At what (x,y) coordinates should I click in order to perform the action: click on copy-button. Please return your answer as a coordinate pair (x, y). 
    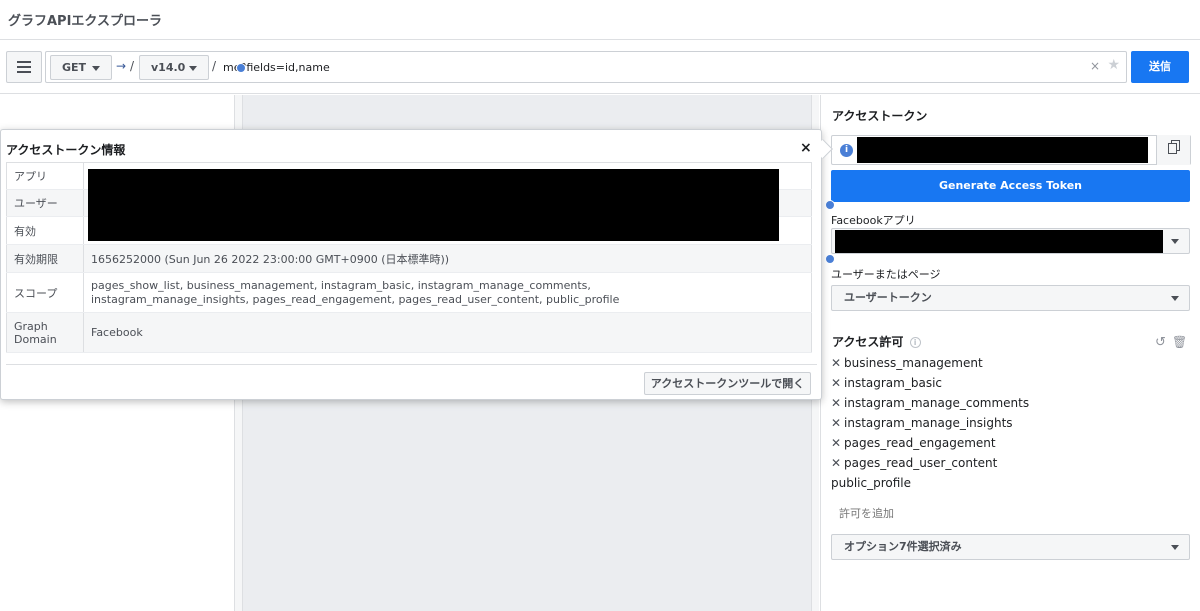
    Looking at the image, I should click on (1173, 150).